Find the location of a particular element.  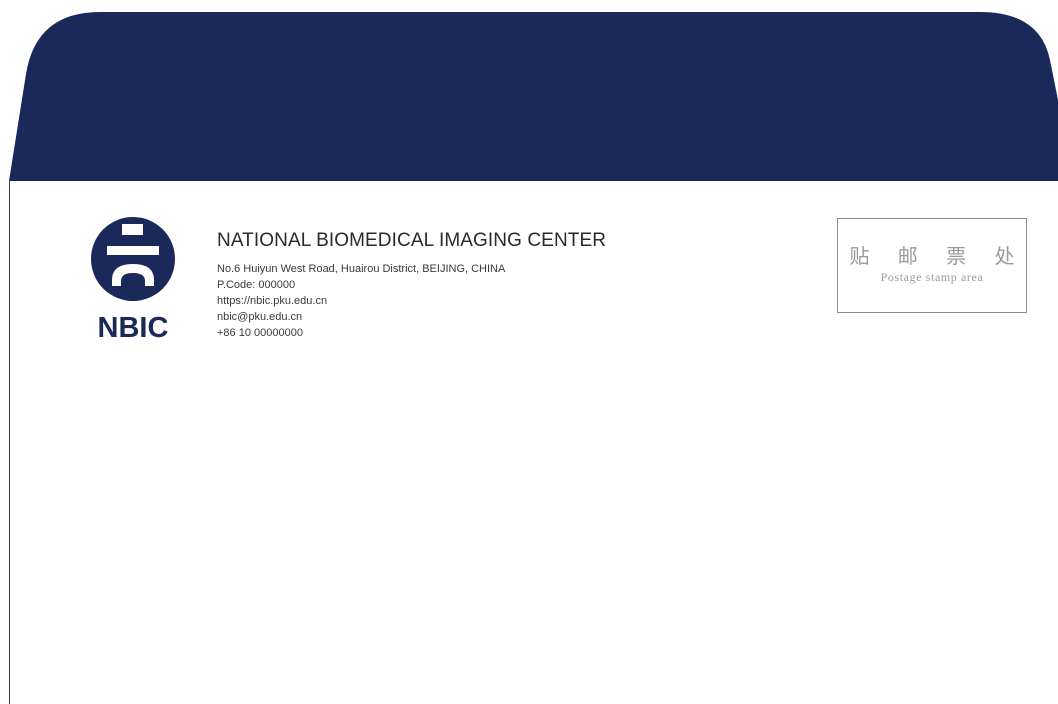

nbic-logo: NBIC is located at coordinates (134, 279).